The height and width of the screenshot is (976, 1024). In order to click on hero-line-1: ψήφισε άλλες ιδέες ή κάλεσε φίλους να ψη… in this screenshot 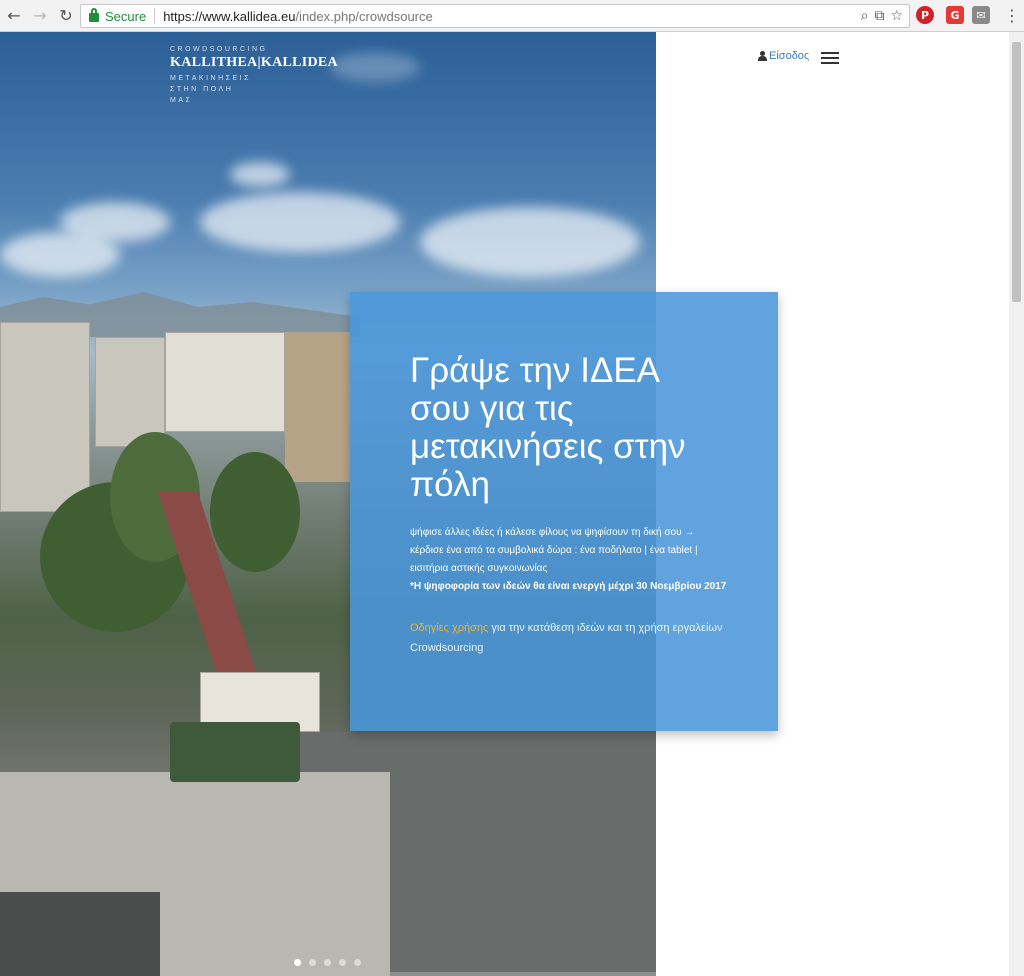, I will do `click(552, 532)`.